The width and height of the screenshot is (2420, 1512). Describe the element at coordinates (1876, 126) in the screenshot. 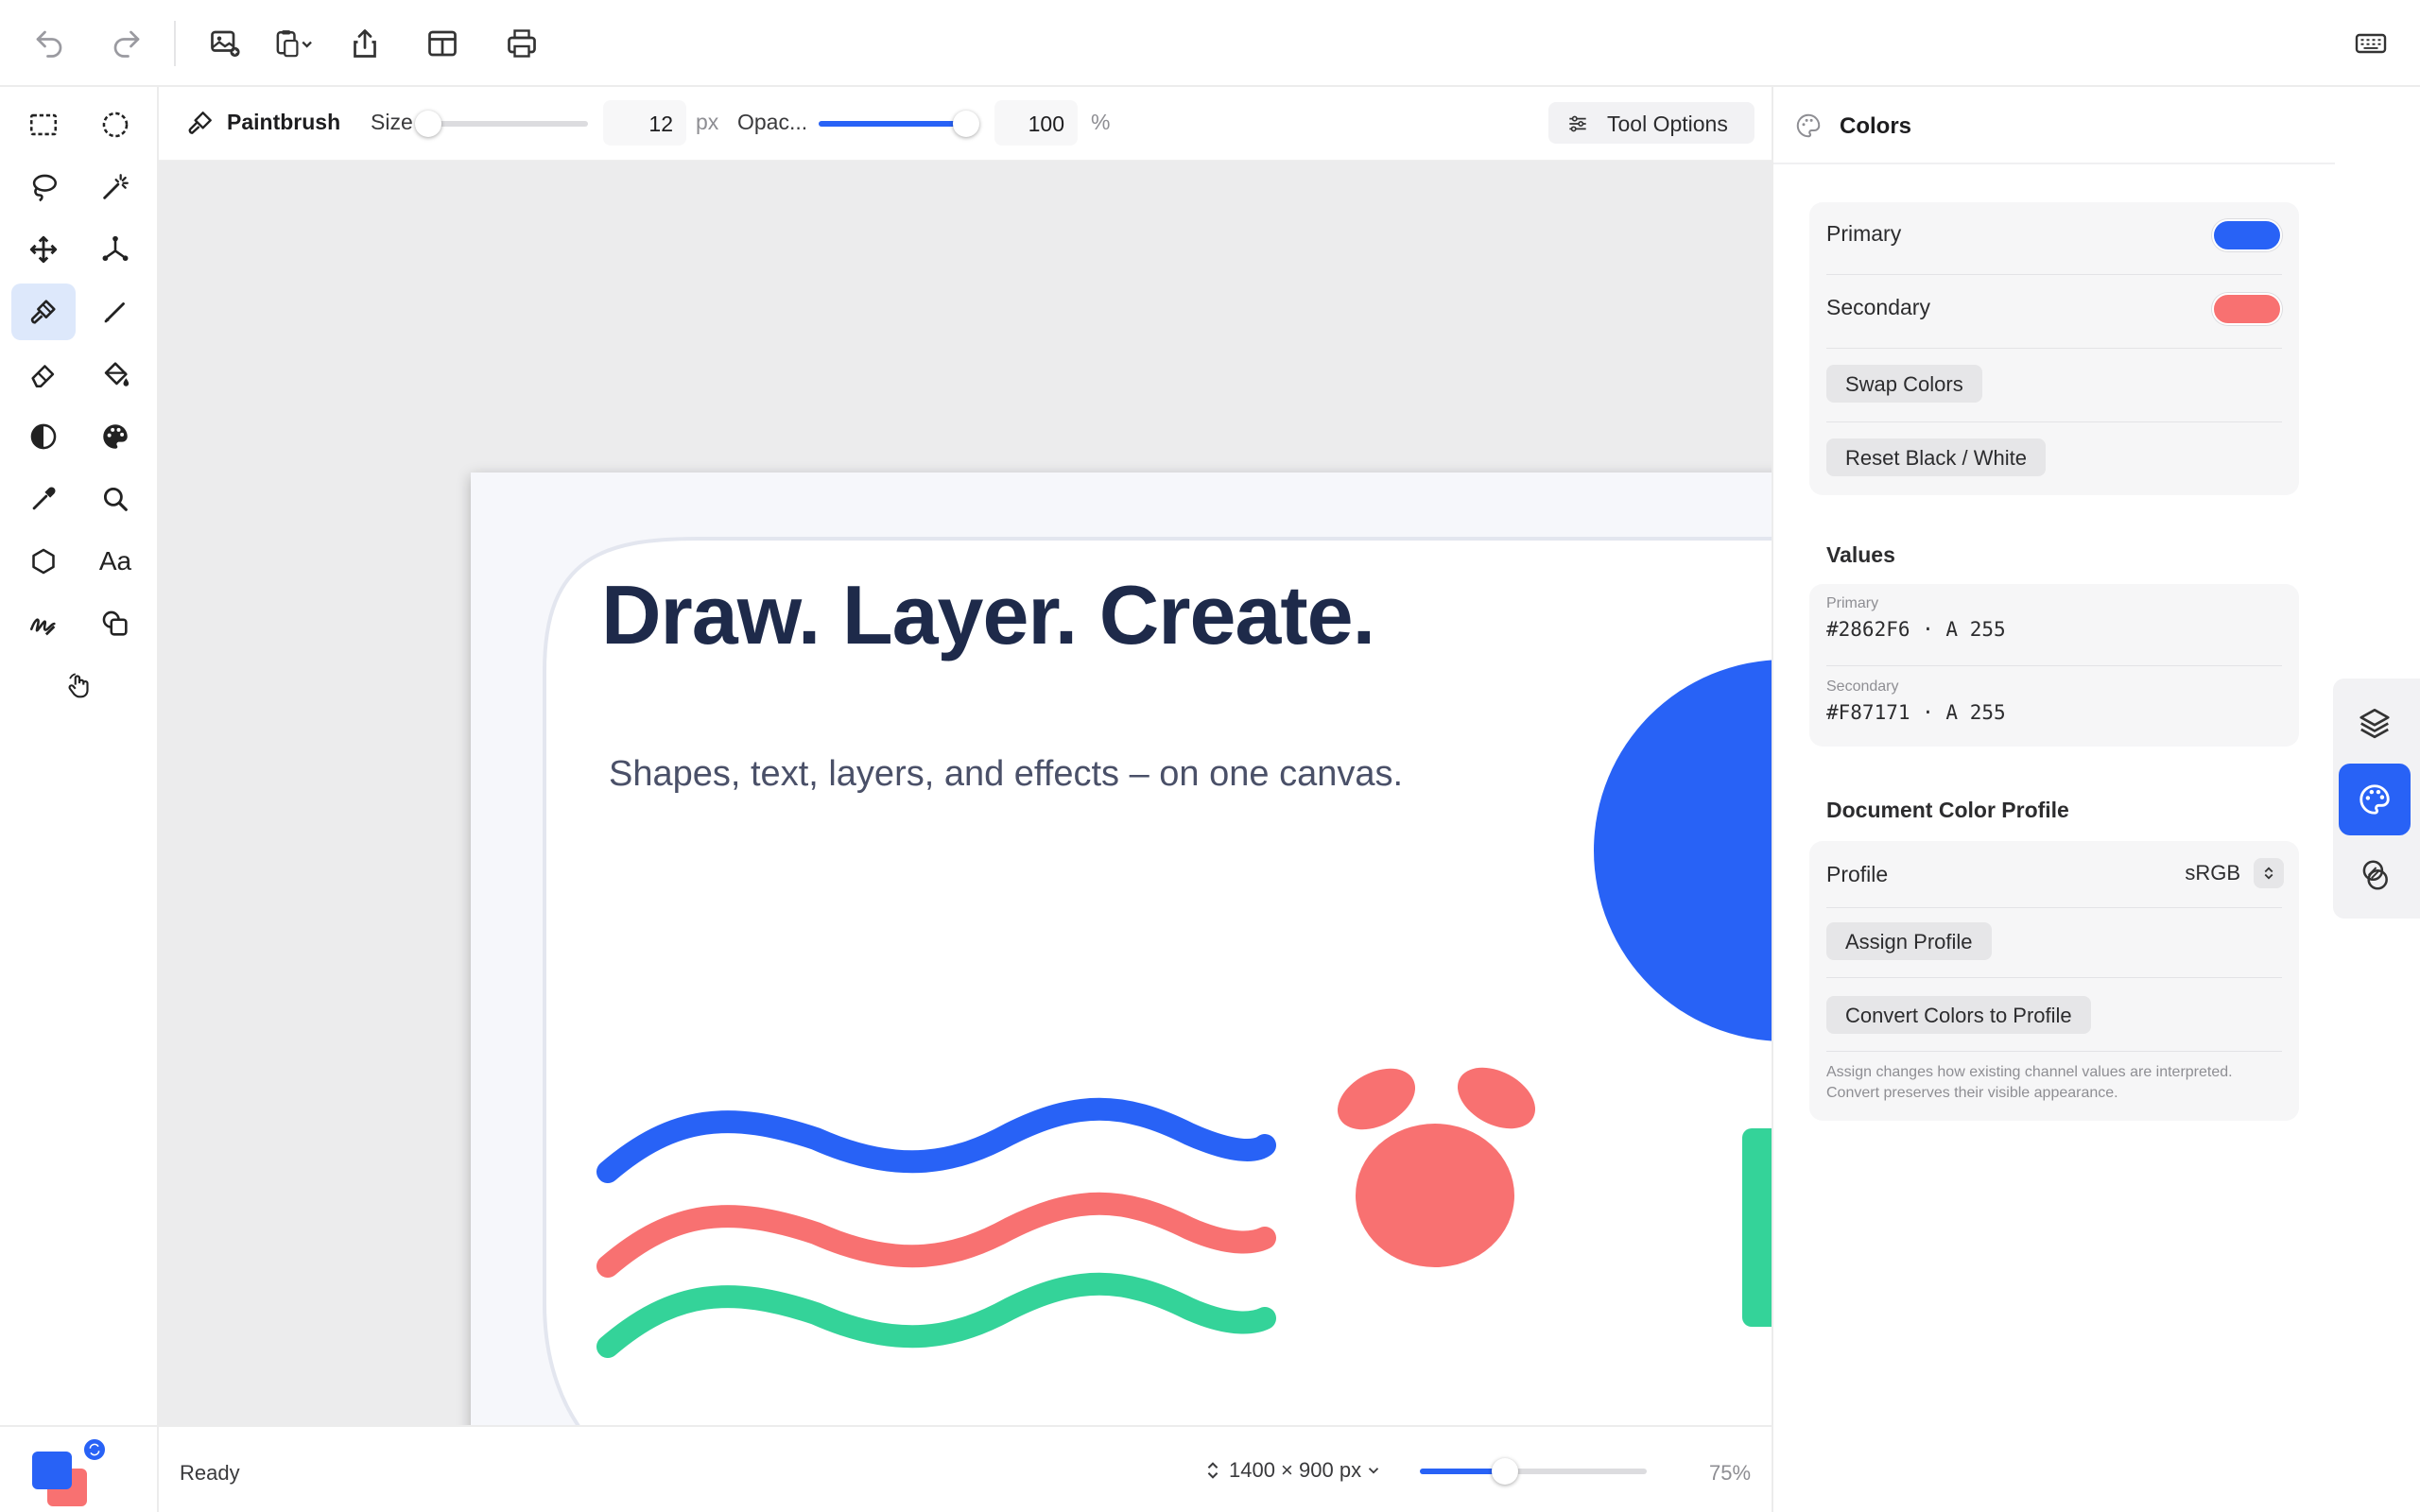

I see `panel-title: Colors` at that location.